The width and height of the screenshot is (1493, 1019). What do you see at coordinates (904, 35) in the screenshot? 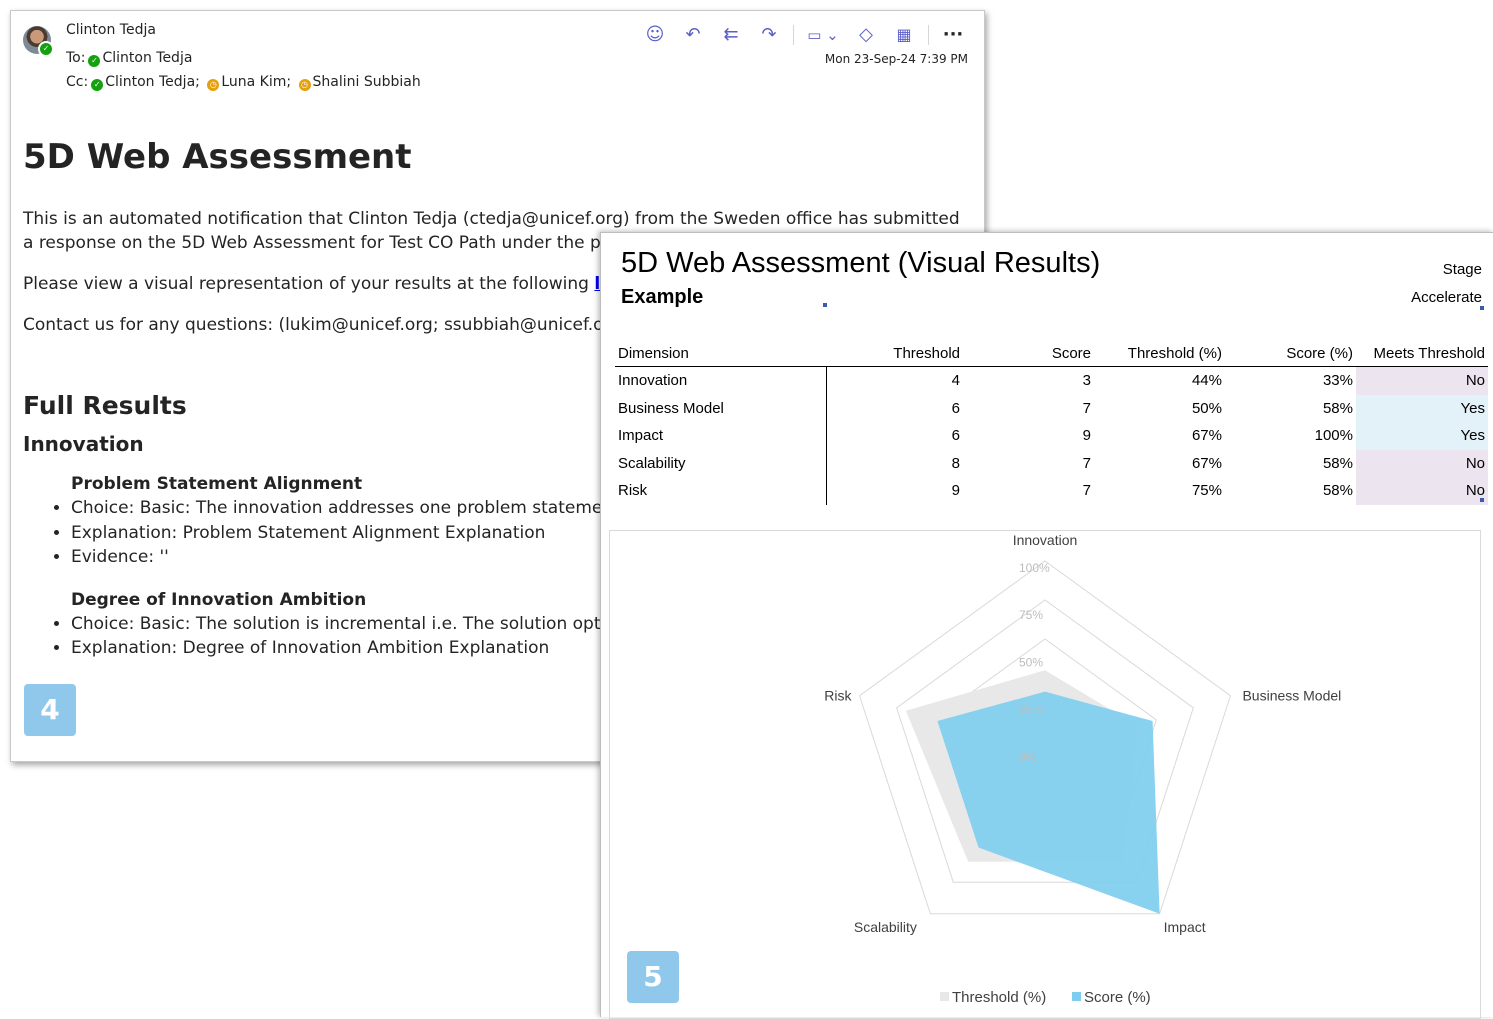
I see `grid-icon: ▦` at bounding box center [904, 35].